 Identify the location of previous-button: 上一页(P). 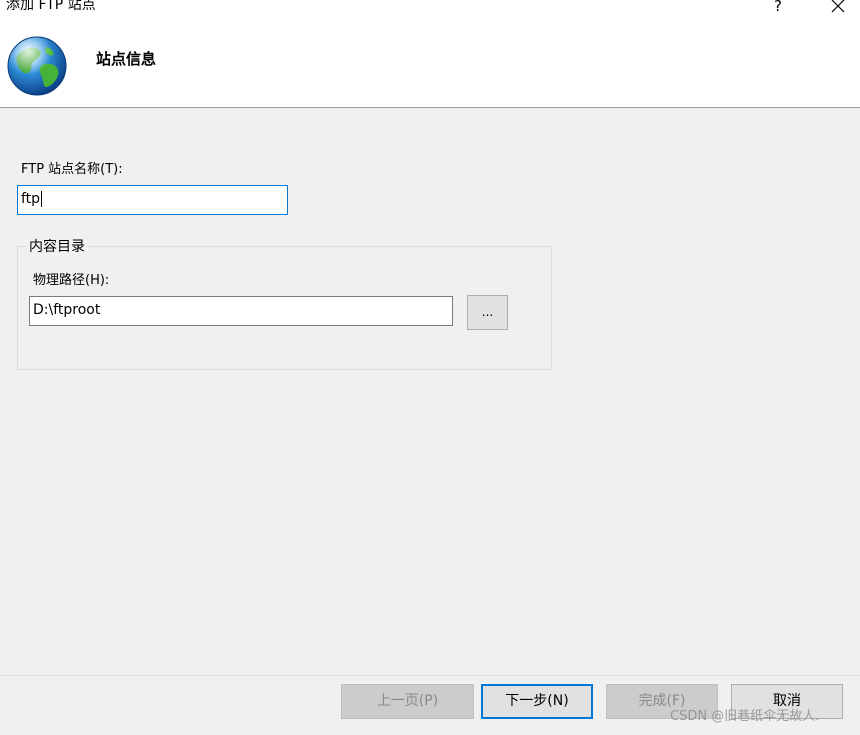
(407, 701).